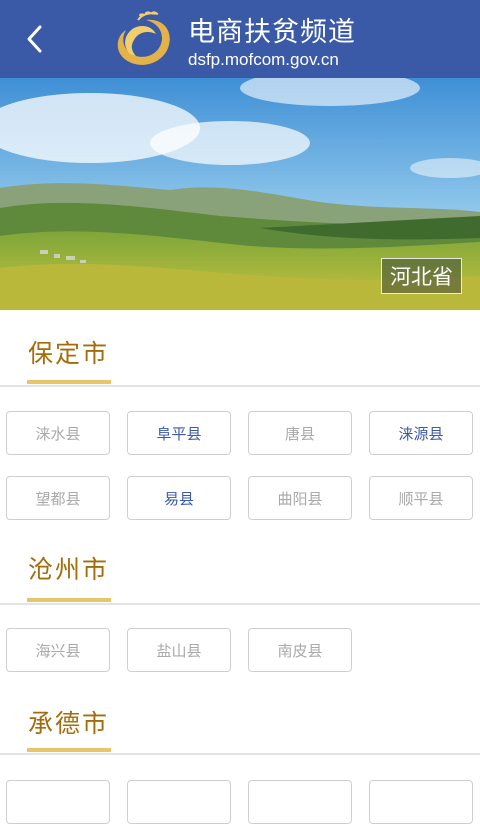 This screenshot has width=480, height=824. What do you see at coordinates (69, 353) in the screenshot?
I see `city-title: 保定市` at bounding box center [69, 353].